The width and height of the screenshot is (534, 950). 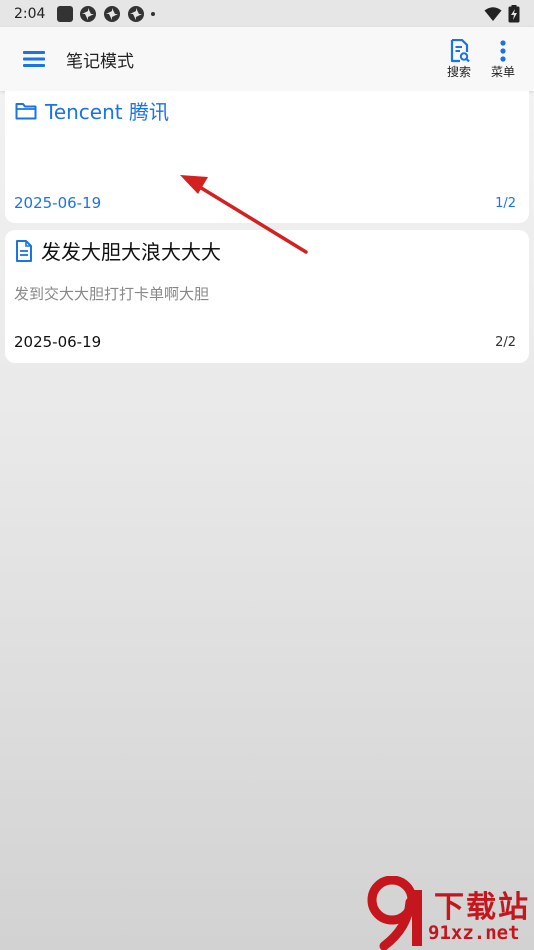 I want to click on notification-square-icon, so click(x=65, y=13).